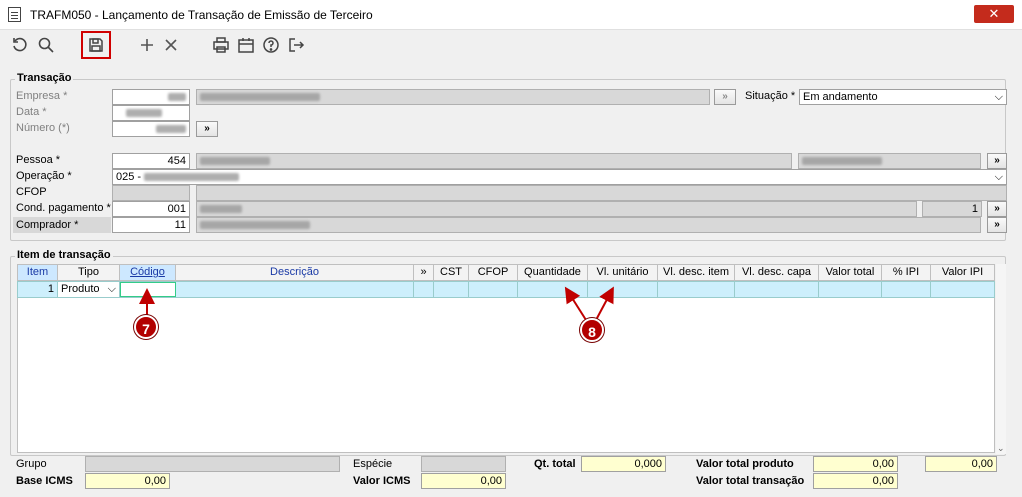 This screenshot has width=1022, height=497. I want to click on cell-vl-desc-capa, so click(777, 289).